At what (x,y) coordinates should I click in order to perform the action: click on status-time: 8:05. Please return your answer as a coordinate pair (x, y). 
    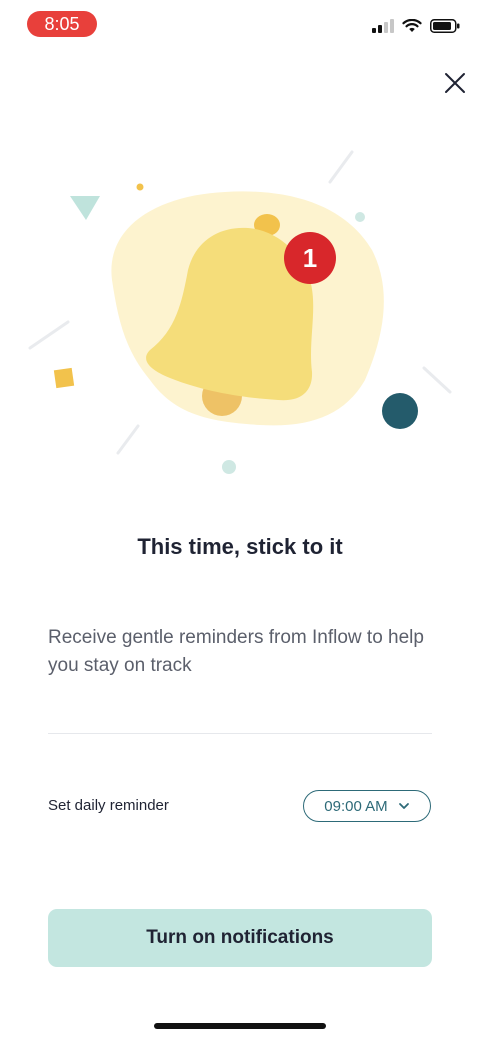
    Looking at the image, I should click on (62, 24).